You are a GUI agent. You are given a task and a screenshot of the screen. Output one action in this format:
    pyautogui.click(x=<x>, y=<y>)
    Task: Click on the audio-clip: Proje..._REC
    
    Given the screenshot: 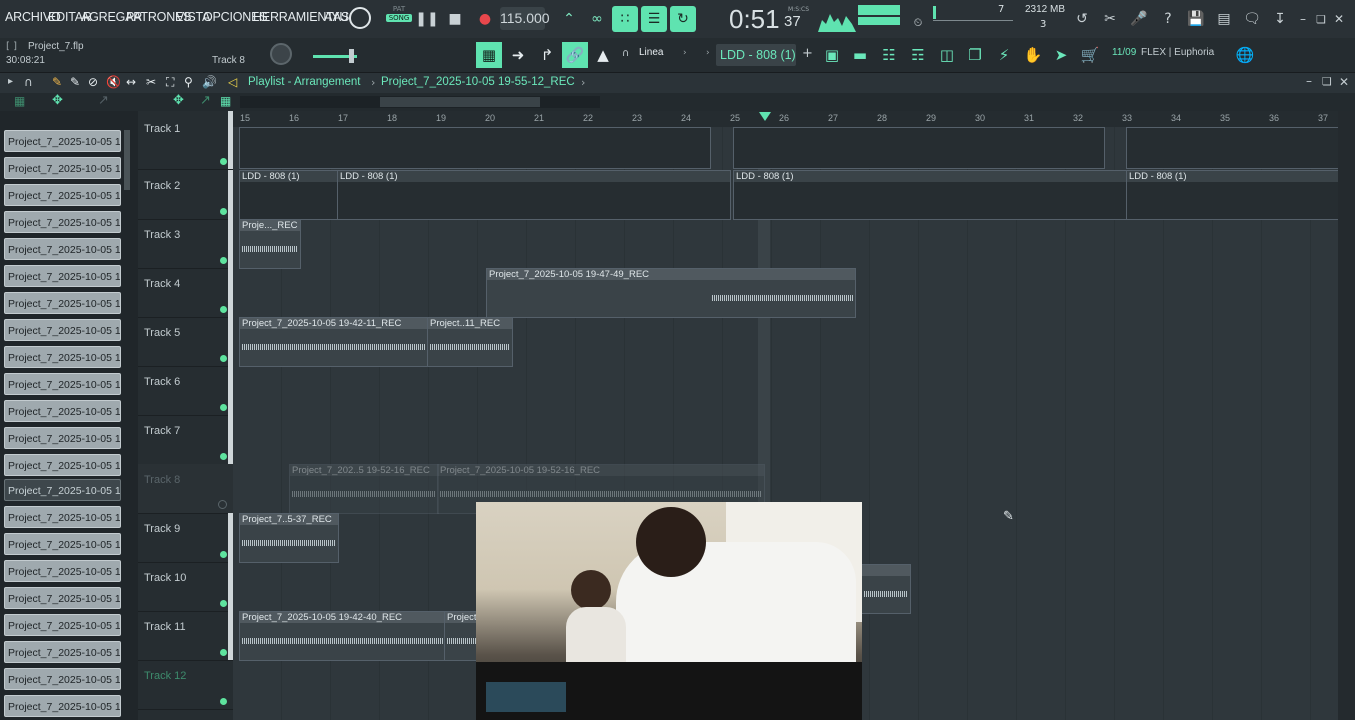 What is the action you would take?
    pyautogui.click(x=270, y=244)
    